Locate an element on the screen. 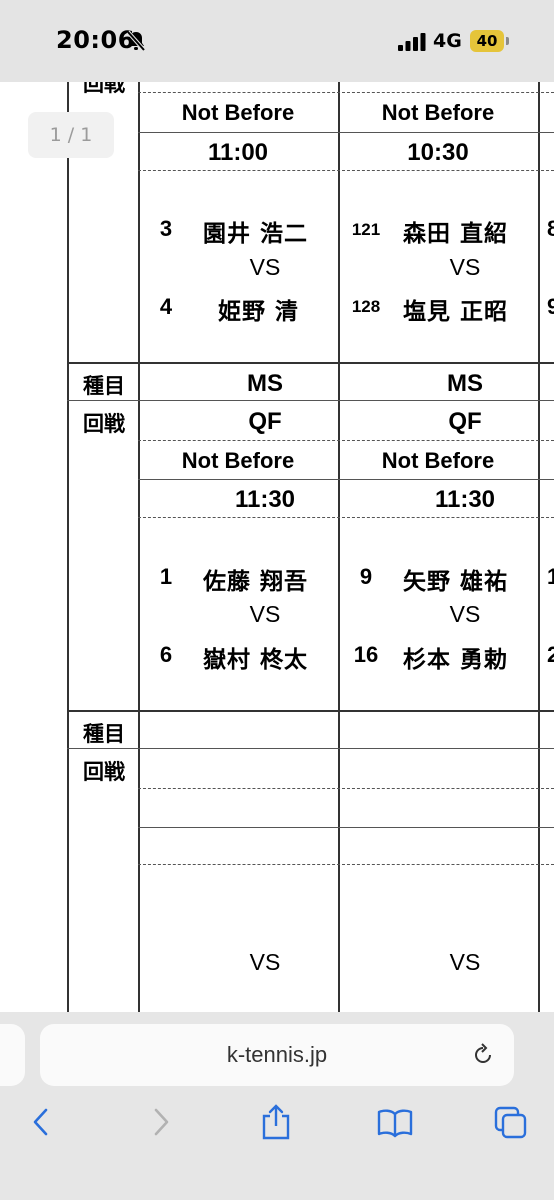  seed-number-partial: 2 is located at coordinates (550, 654).